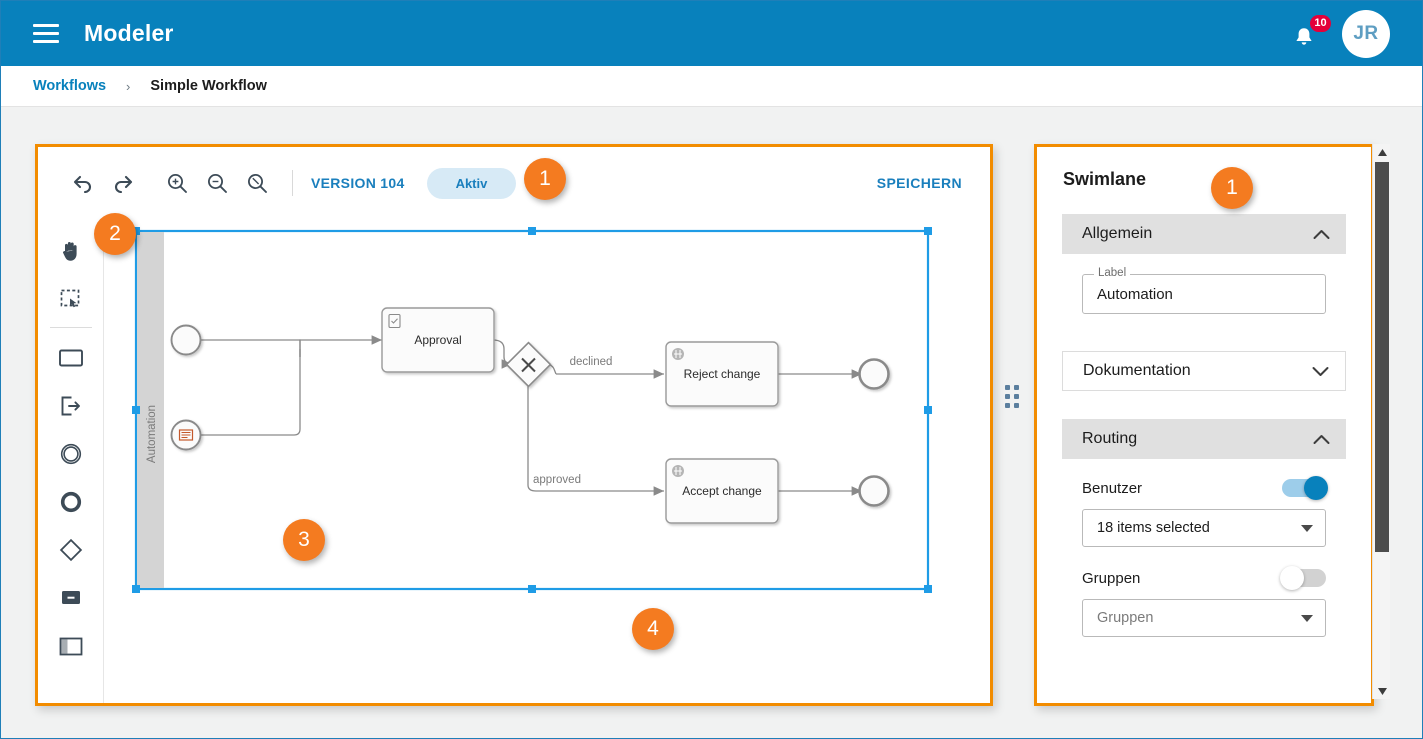 This screenshot has width=1423, height=739. Describe the element at coordinates (1112, 273) in the screenshot. I see `label-field-caption: Label` at that location.